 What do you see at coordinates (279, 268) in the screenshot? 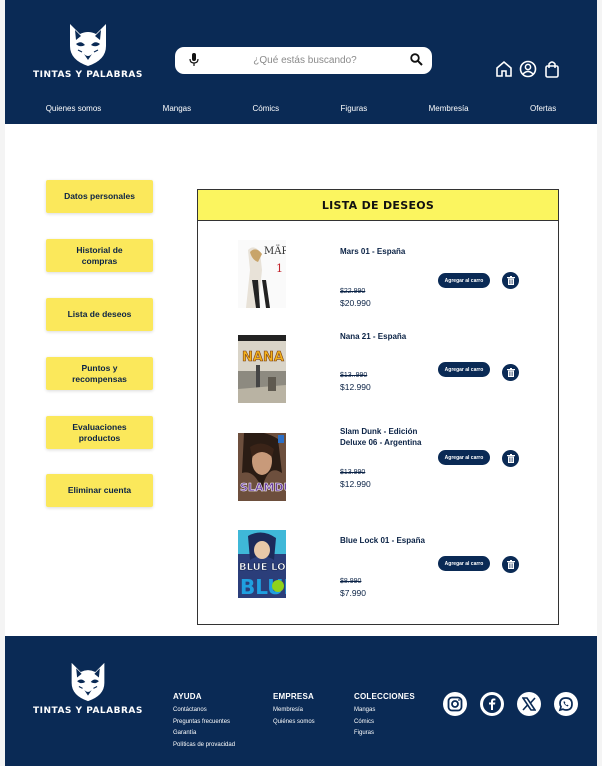
I see `svg-text: 1` at bounding box center [279, 268].